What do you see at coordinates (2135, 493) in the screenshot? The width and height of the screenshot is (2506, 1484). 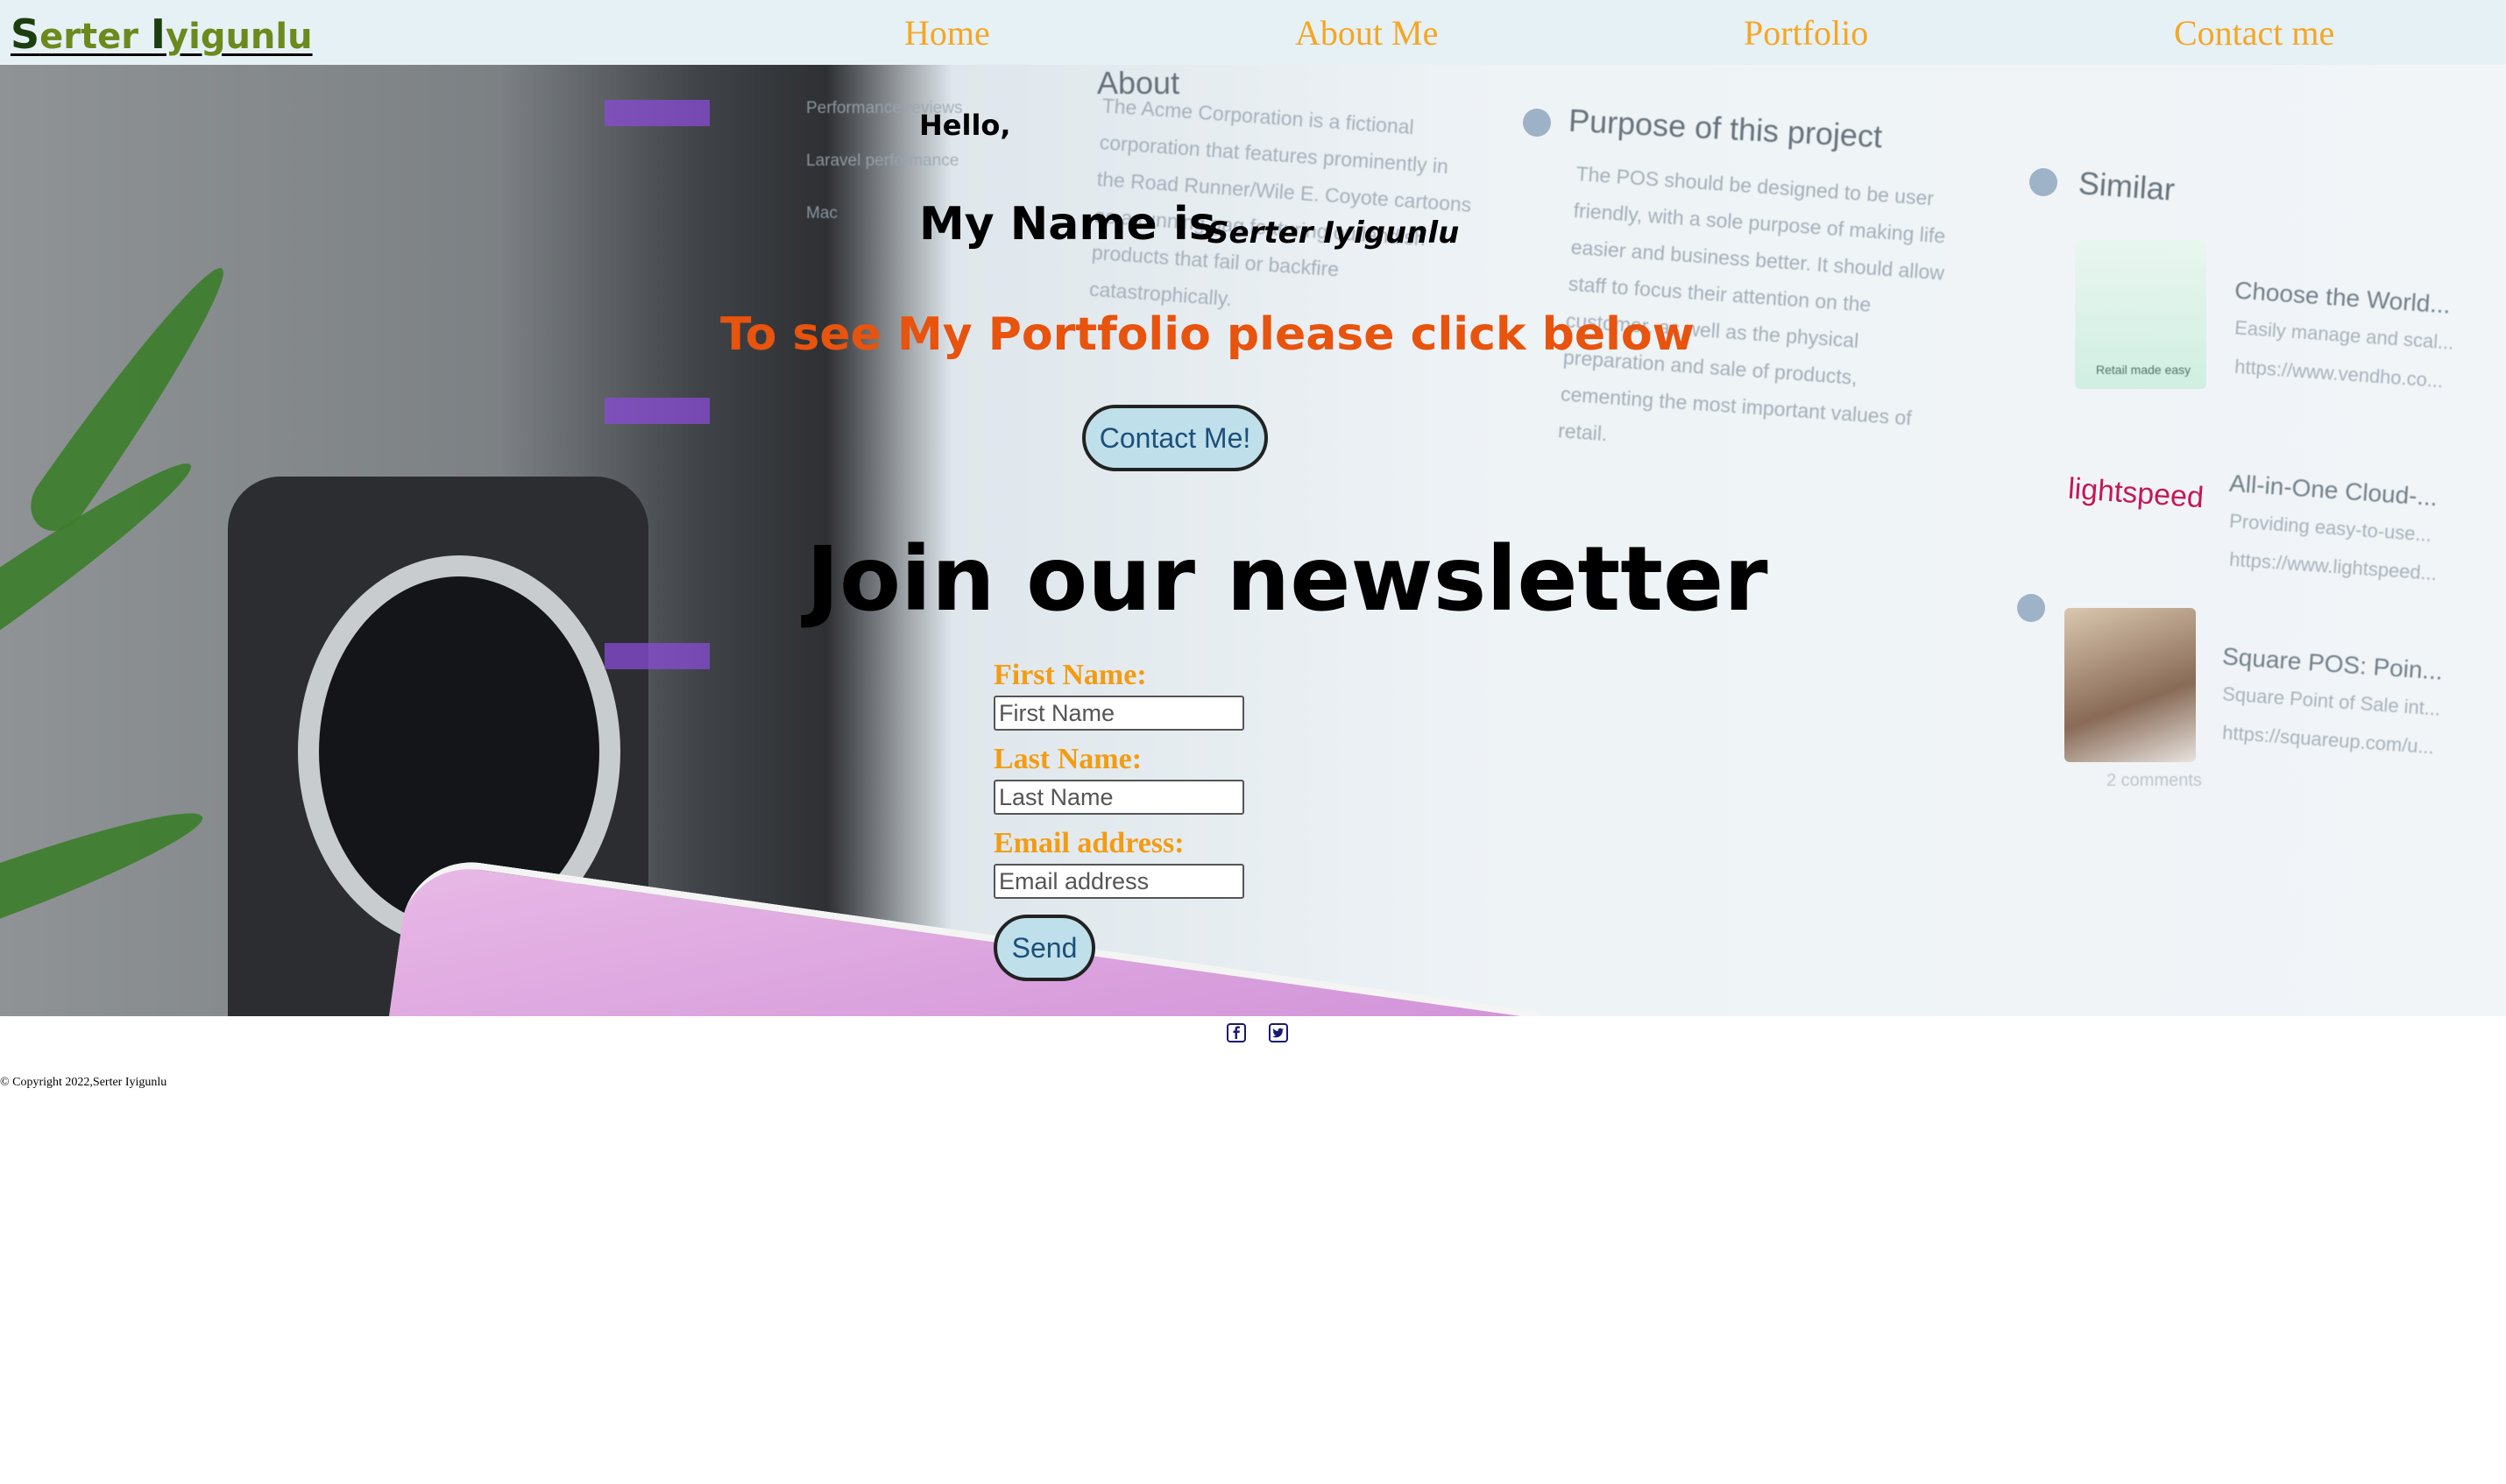 I see `bg-lightspeed-logo: lightspeed` at bounding box center [2135, 493].